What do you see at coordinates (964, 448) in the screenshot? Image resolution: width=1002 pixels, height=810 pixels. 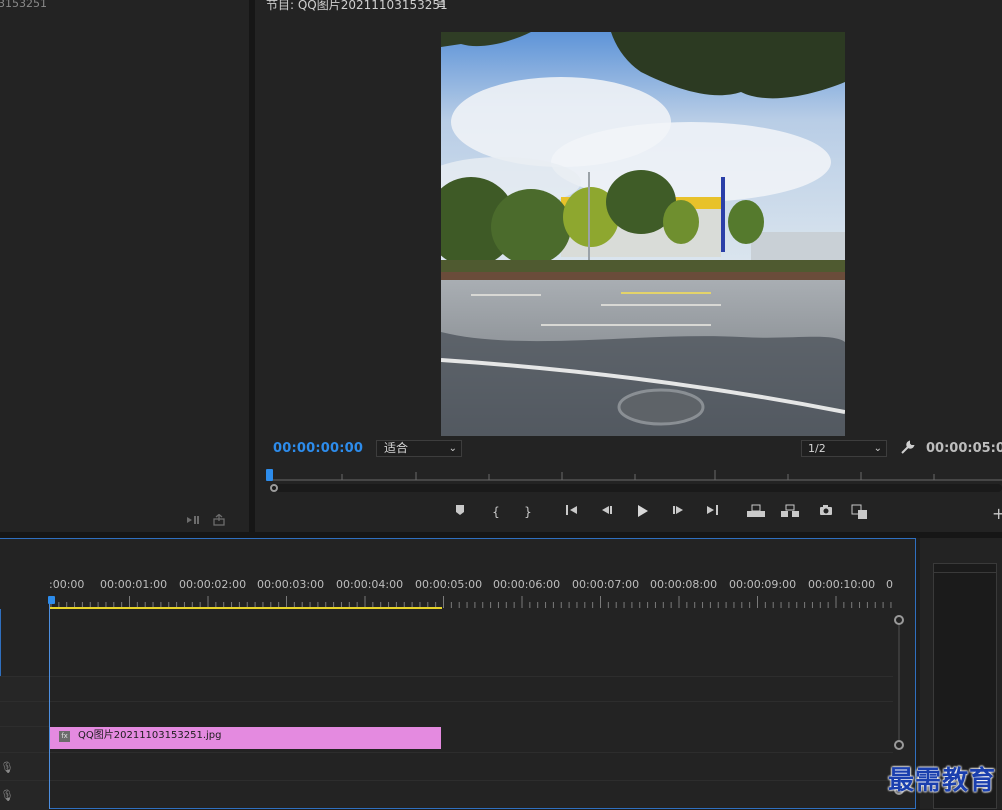 I see `duration-timecode: 00:00:05:00` at bounding box center [964, 448].